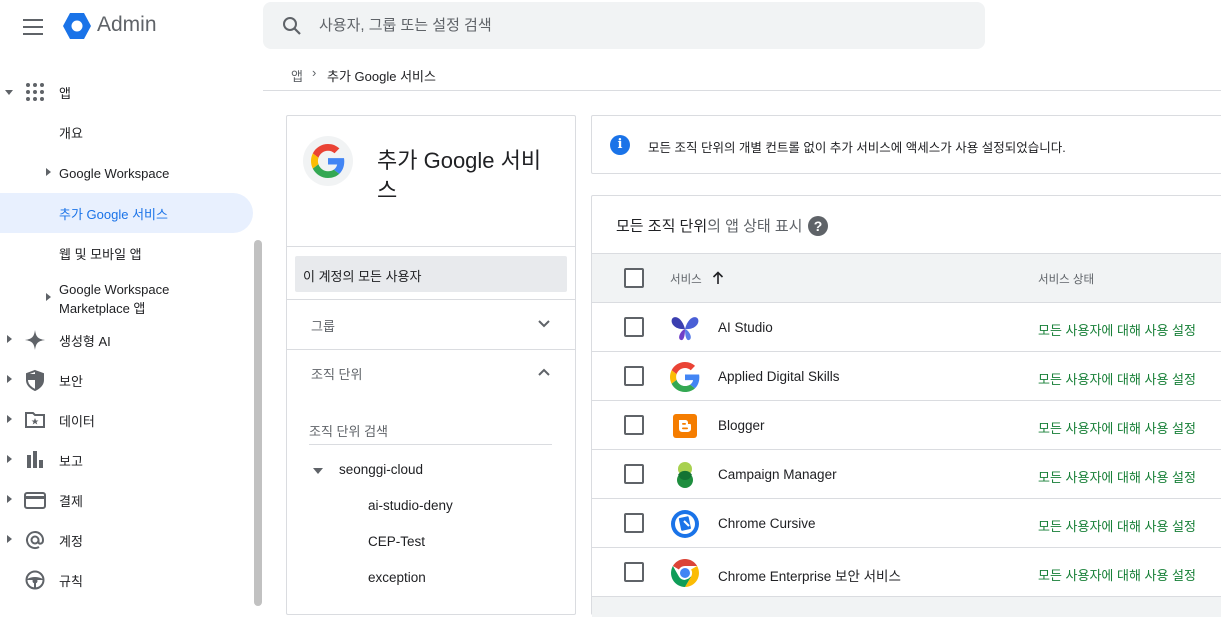 This screenshot has width=1221, height=617. Describe the element at coordinates (741, 425) in the screenshot. I see `service-name: Blogger` at that location.